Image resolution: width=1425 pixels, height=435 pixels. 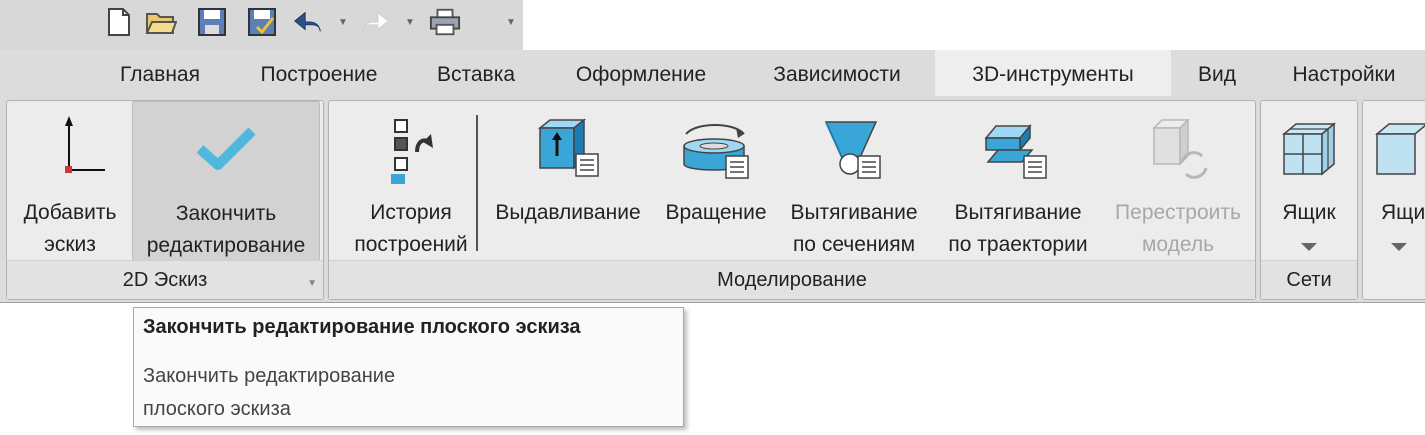 What do you see at coordinates (411, 149) in the screenshot?
I see `history-icon` at bounding box center [411, 149].